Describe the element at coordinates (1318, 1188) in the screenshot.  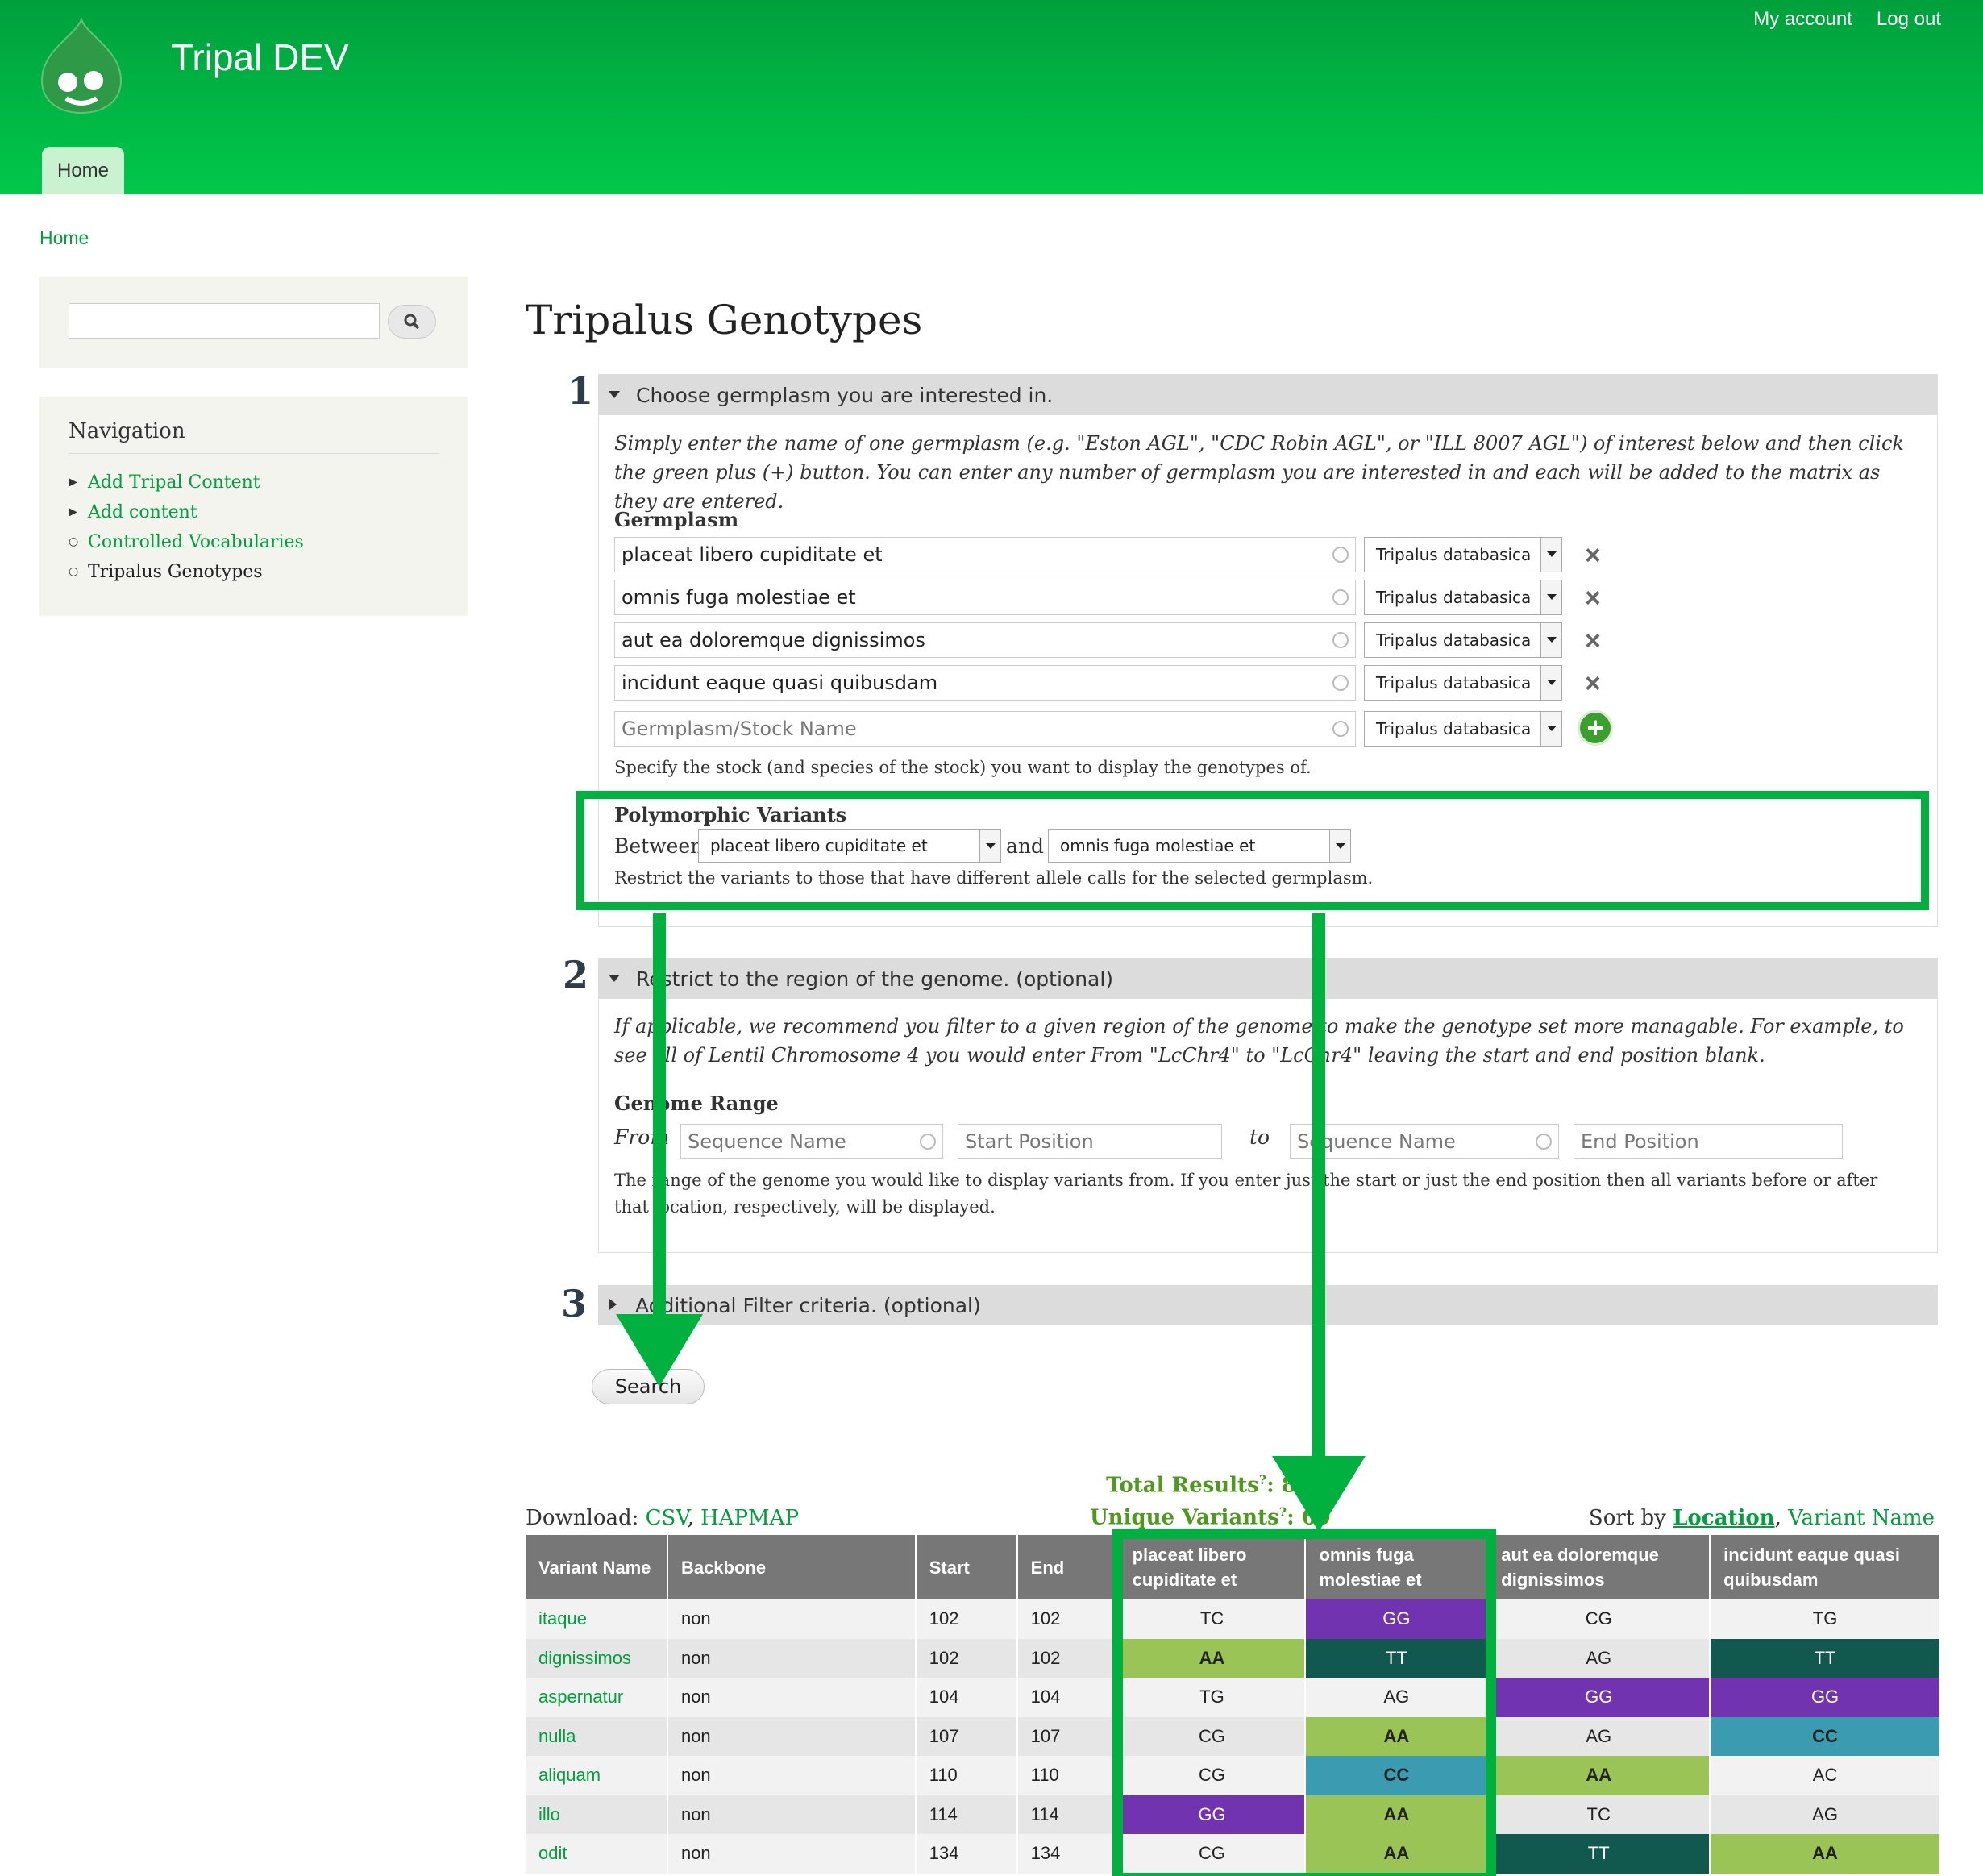
I see `arrow-shaft-right` at that location.